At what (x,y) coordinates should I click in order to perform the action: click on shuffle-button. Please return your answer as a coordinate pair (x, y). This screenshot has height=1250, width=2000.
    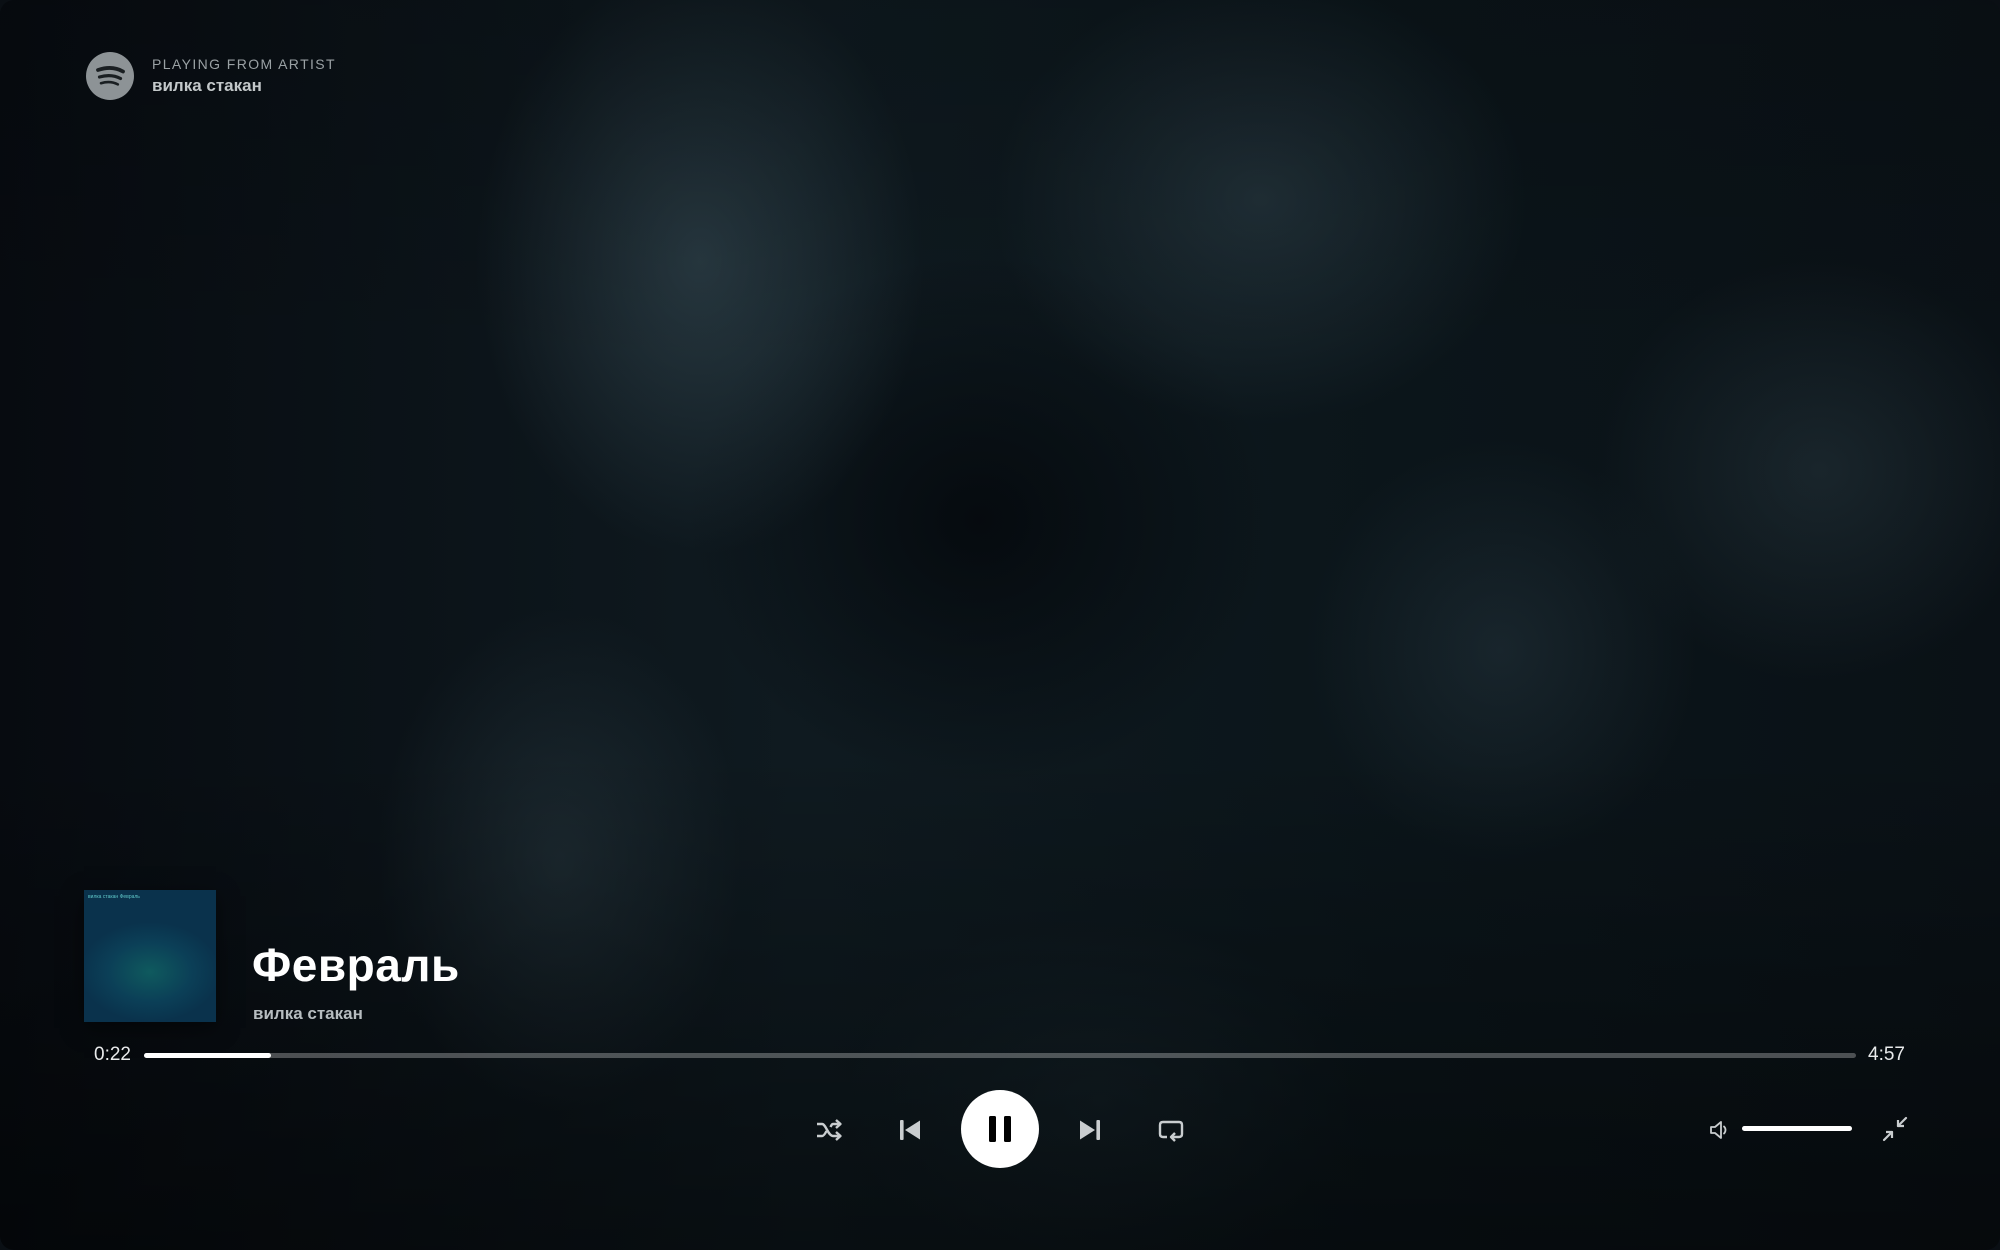
    Looking at the image, I should click on (829, 1130).